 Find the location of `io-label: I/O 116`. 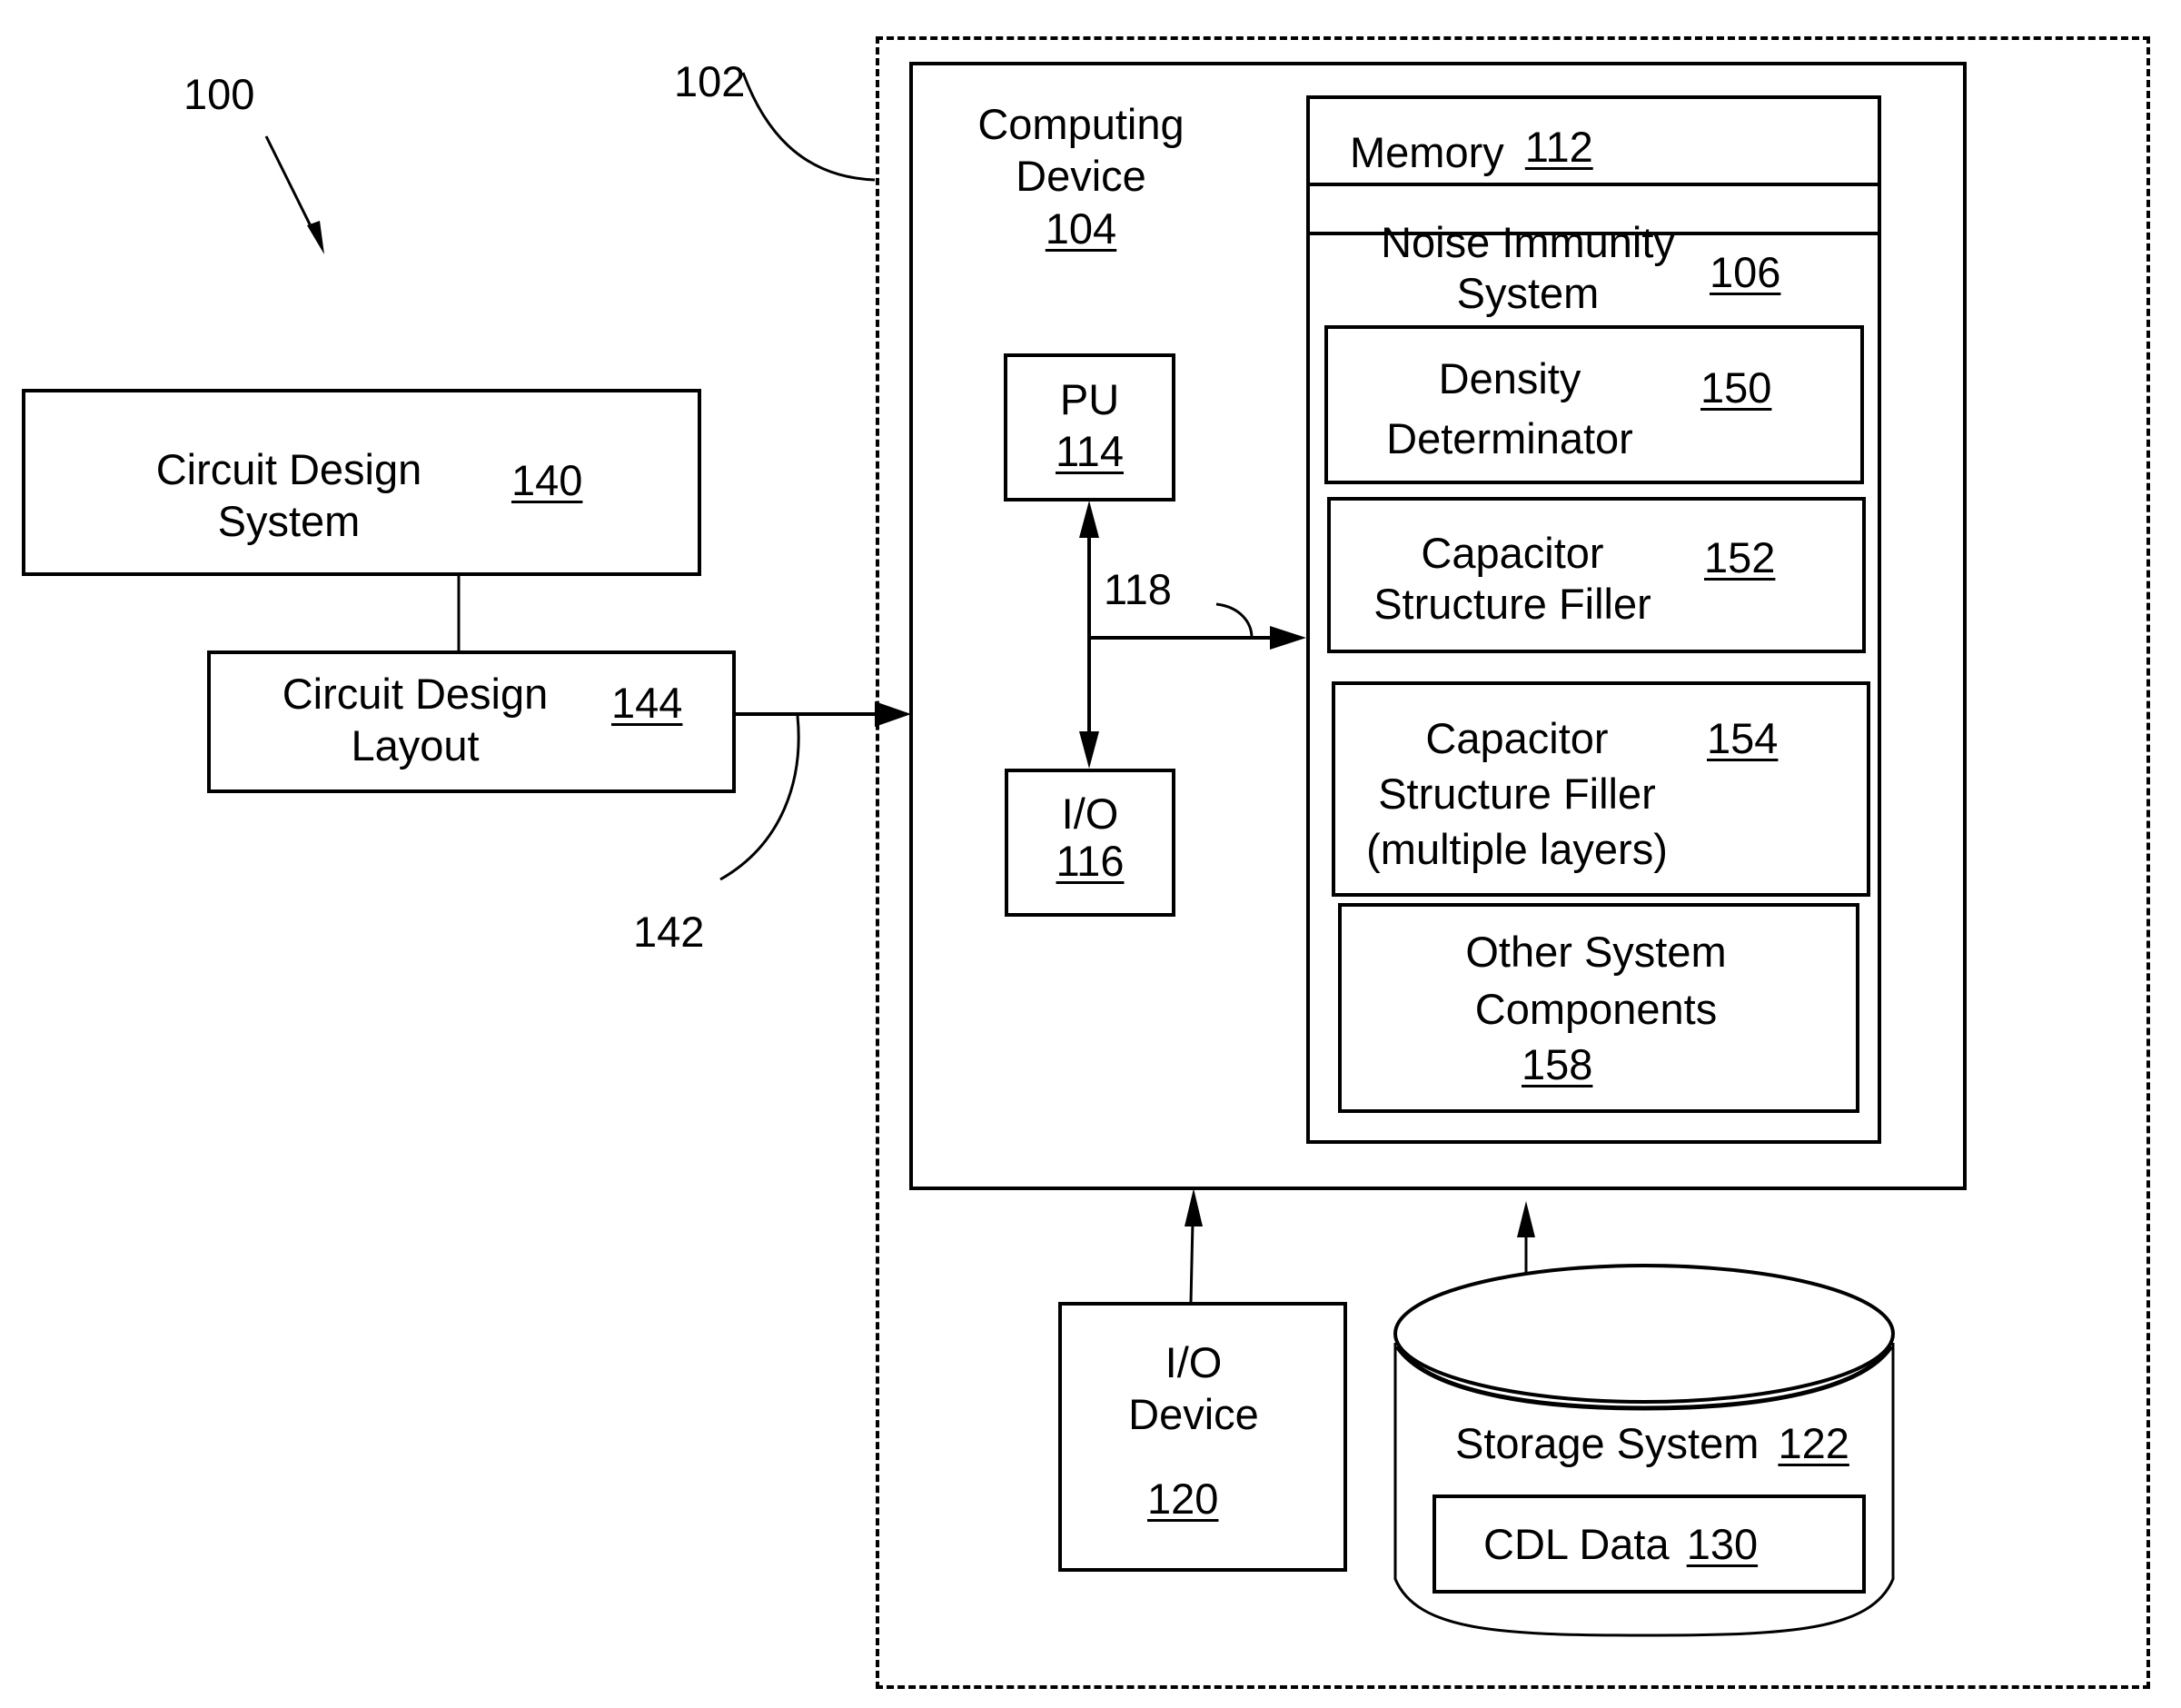

io-label: I/O 116 is located at coordinates (1090, 837).